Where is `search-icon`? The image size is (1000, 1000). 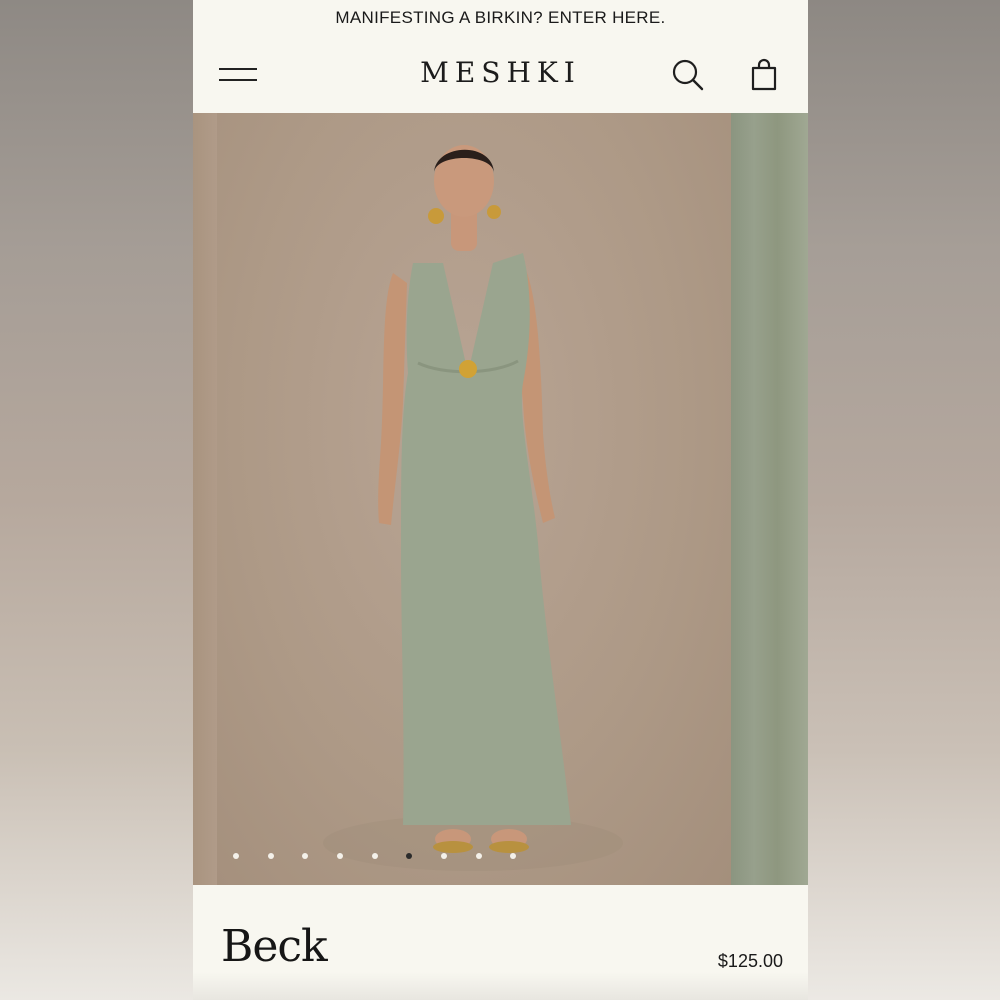 search-icon is located at coordinates (688, 75).